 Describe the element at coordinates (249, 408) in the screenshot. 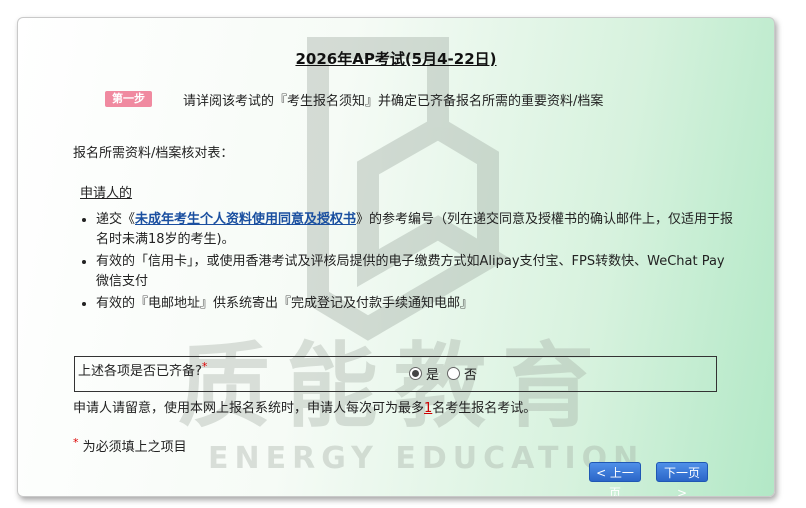

I see `notice-prefix: 申请人请留意，使用本网上报名系统时，申请人每次可为最多` at that location.